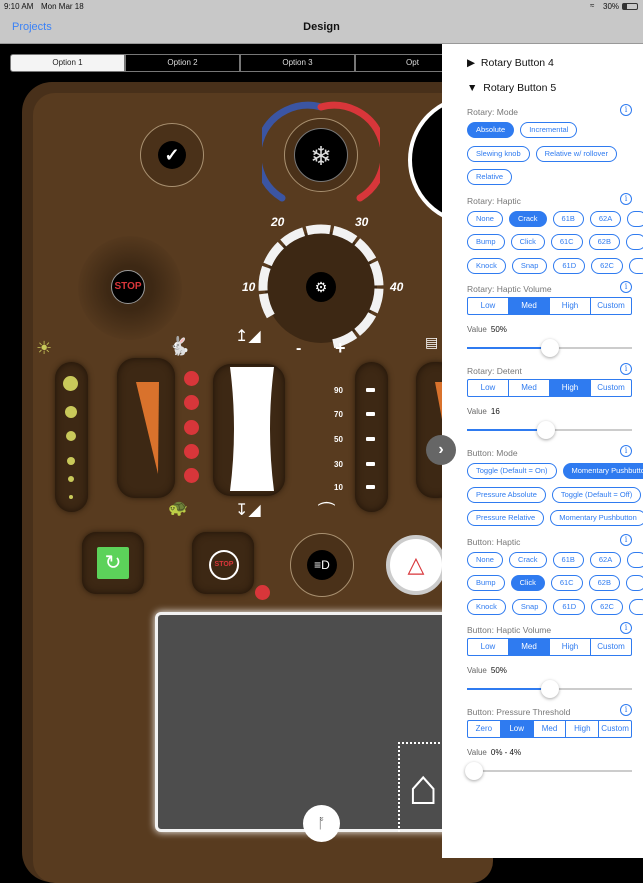  What do you see at coordinates (506, 752) in the screenshot?
I see `value-text: 0% - 4%` at bounding box center [506, 752].